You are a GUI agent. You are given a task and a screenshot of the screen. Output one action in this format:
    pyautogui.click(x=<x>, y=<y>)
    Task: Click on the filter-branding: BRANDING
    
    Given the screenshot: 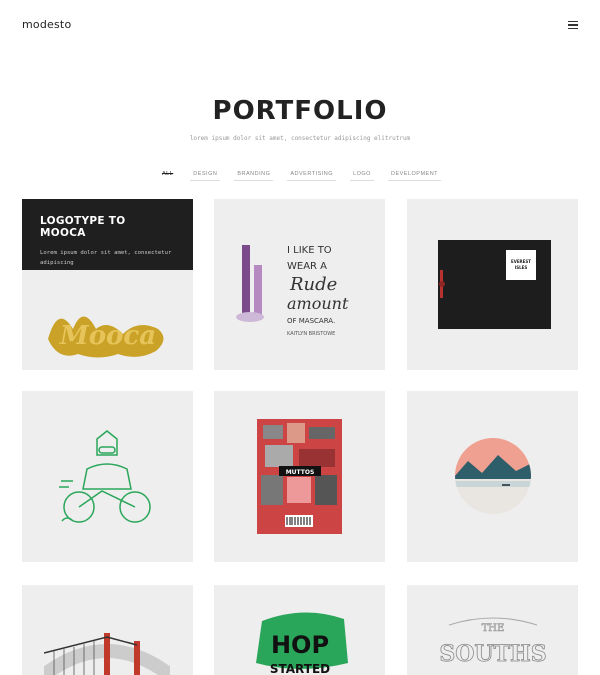 What is the action you would take?
    pyautogui.click(x=254, y=176)
    